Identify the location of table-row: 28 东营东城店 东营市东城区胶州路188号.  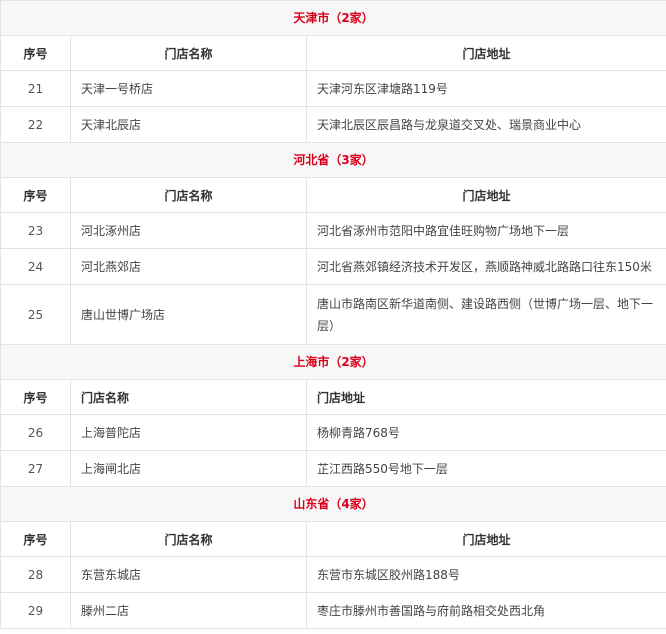
(333, 574).